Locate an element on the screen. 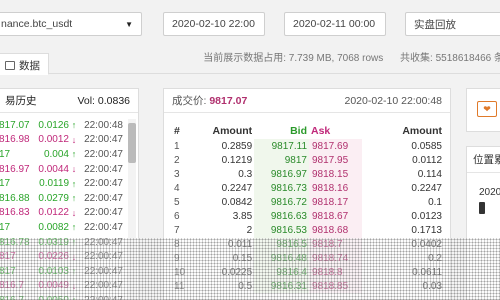 The image size is (500, 300). ob-bid-price: 9816.4 is located at coordinates (281, 272).